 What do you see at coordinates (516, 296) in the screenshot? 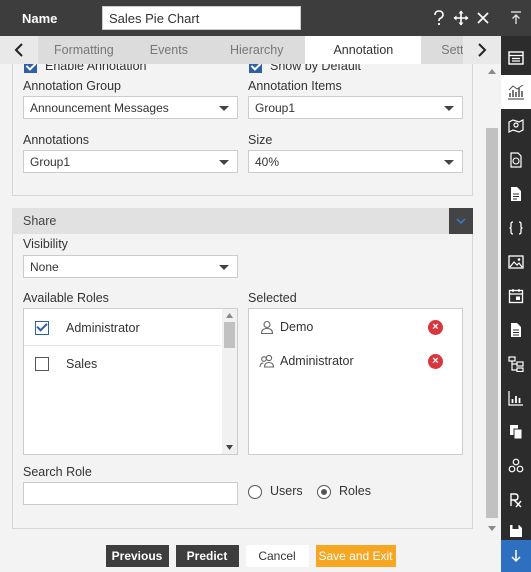
I see `toolbar-item-calendar` at bounding box center [516, 296].